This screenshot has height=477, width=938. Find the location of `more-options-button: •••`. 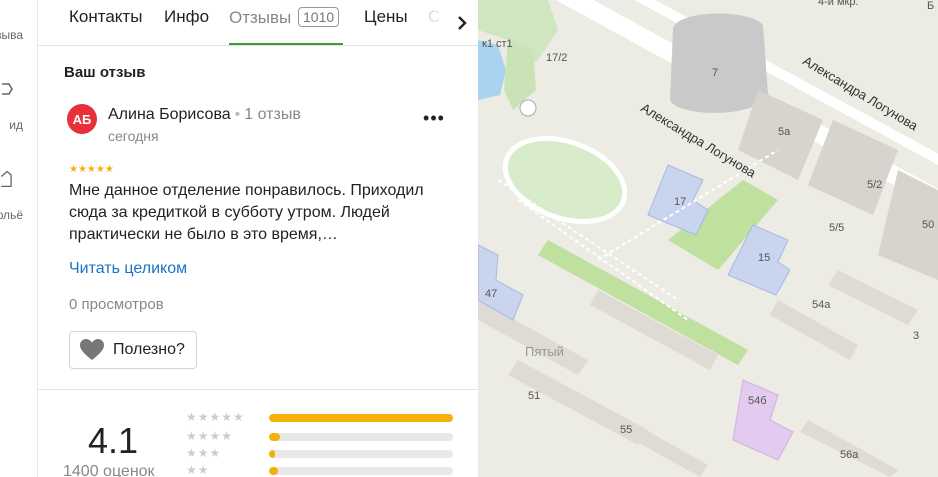

more-options-button: ••• is located at coordinates (434, 118).